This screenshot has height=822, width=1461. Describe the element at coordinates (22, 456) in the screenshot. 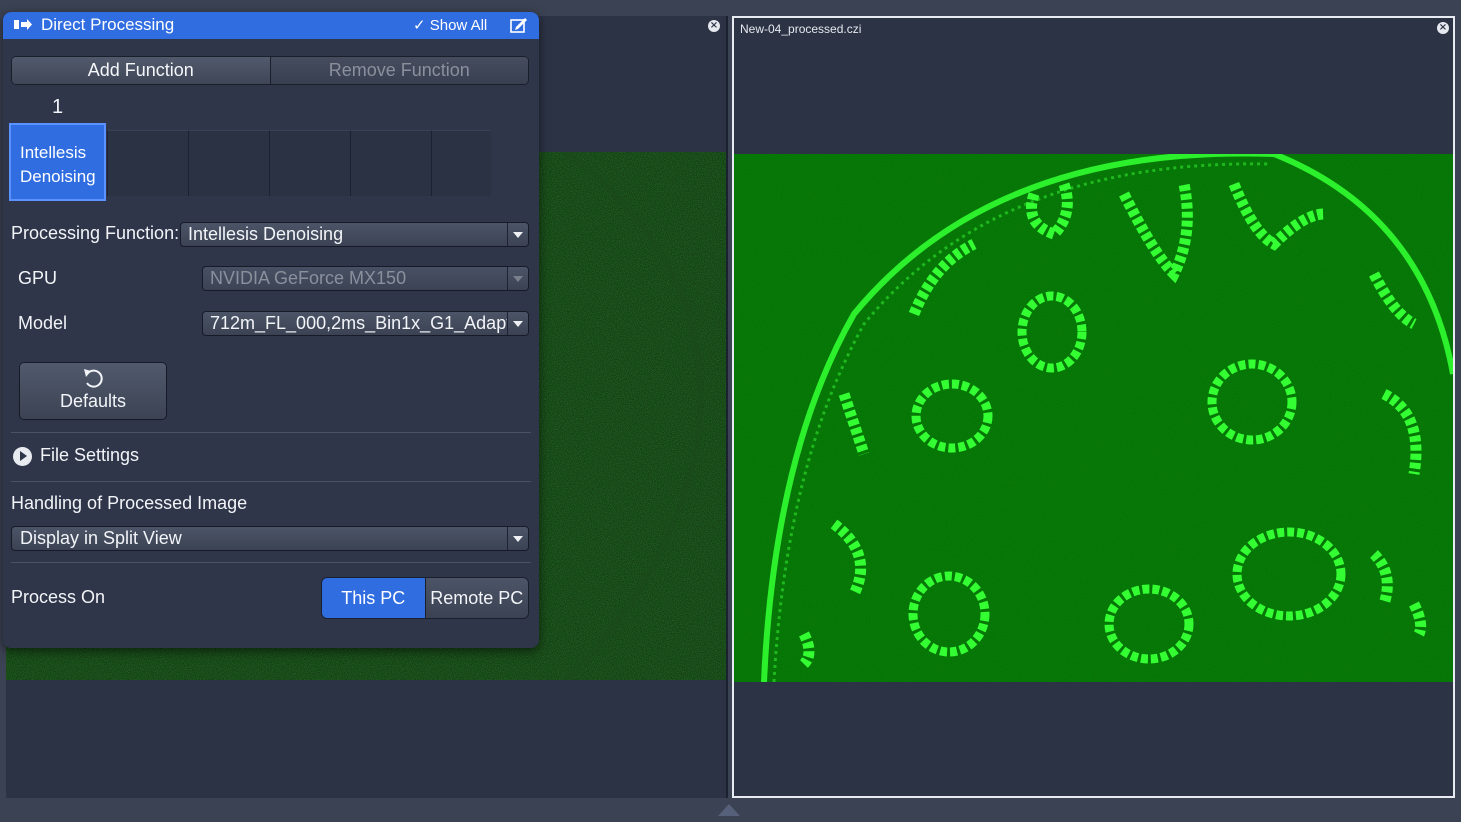

I see `play-icon` at that location.